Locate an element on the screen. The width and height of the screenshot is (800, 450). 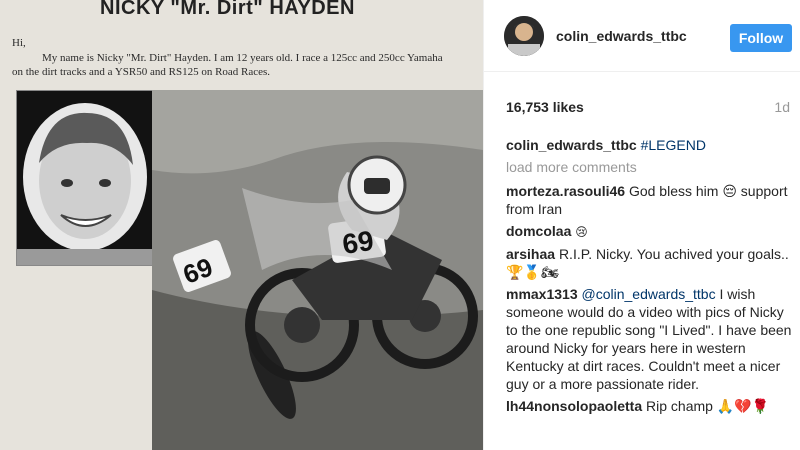
comment-text: Rip champ 🙏💔🌹 is located at coordinates (708, 406).